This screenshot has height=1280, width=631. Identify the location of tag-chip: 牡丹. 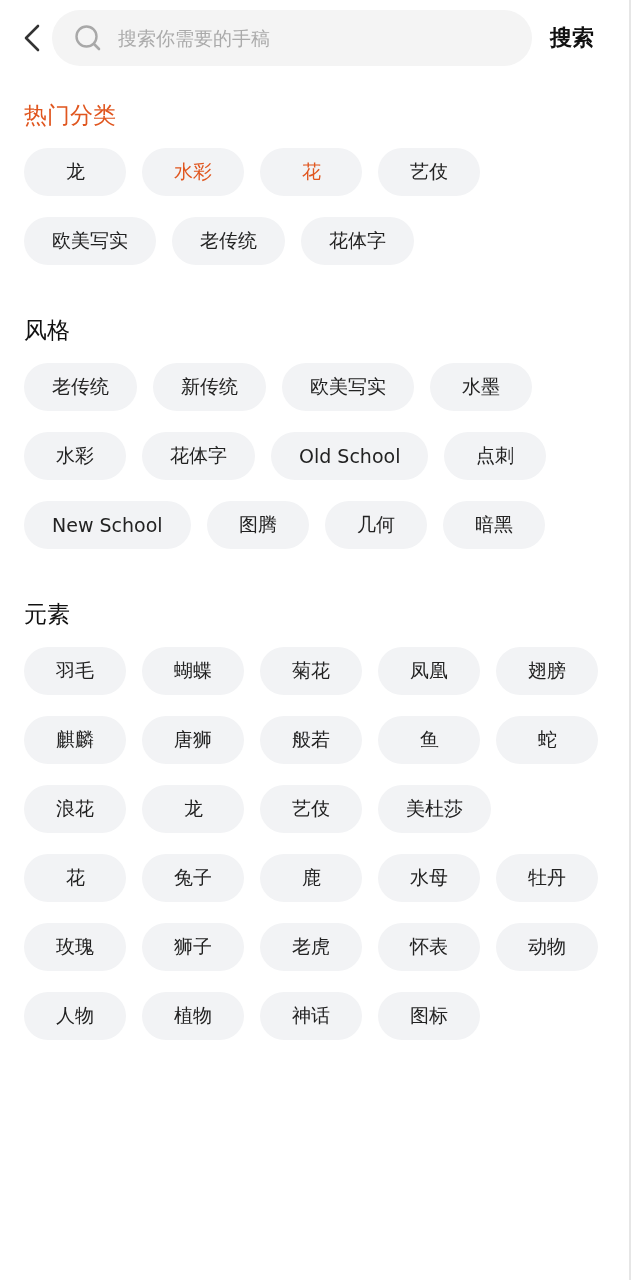
(547, 878).